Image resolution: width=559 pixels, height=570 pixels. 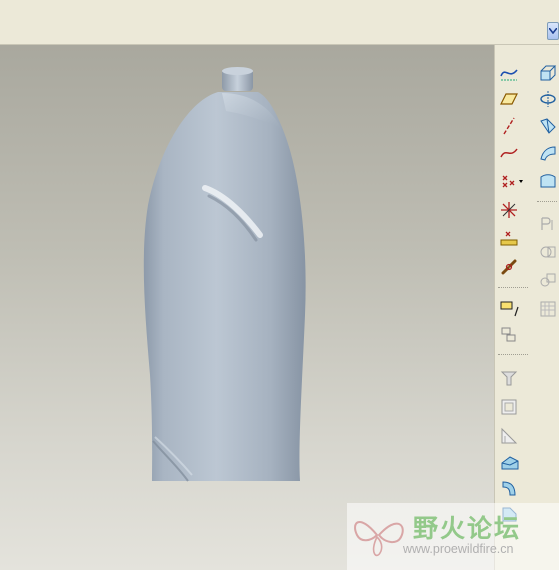 I want to click on top-toolbar-area, so click(x=279, y=22).